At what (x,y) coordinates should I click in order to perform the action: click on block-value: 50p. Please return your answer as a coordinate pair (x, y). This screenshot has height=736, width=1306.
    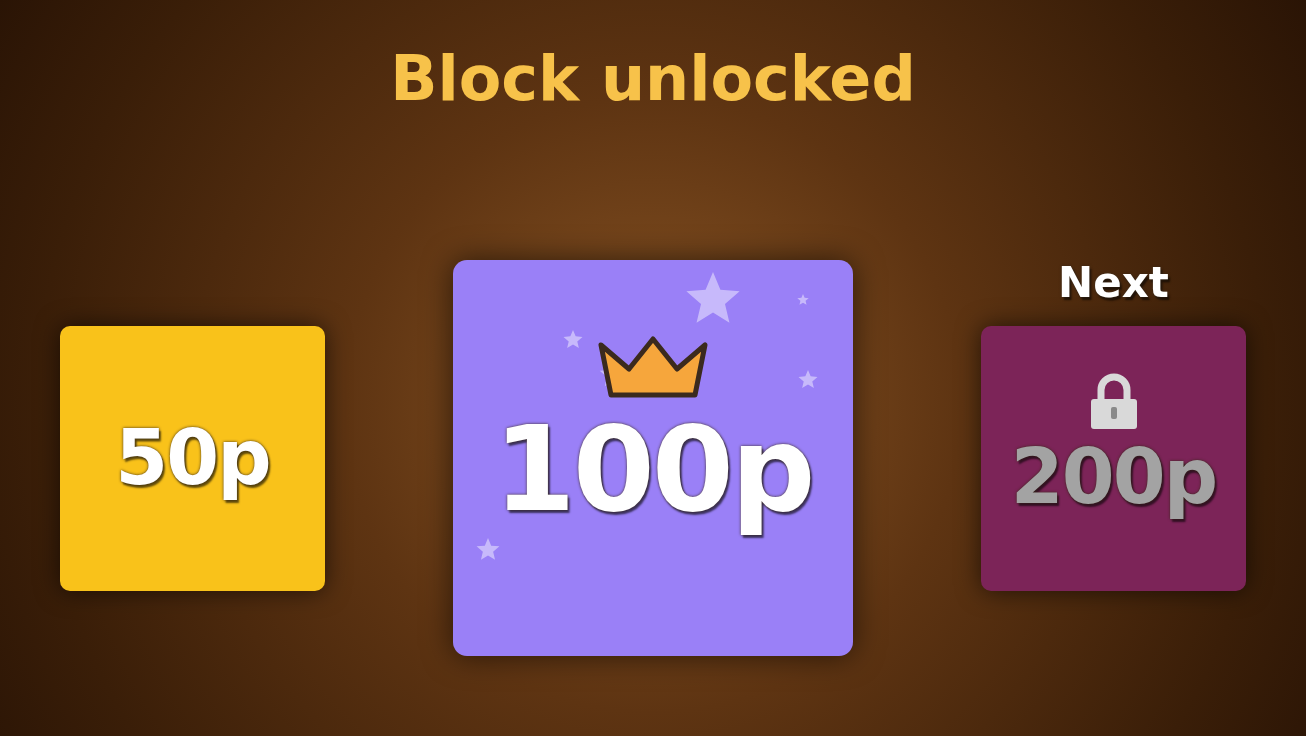
    Looking at the image, I should click on (192, 458).